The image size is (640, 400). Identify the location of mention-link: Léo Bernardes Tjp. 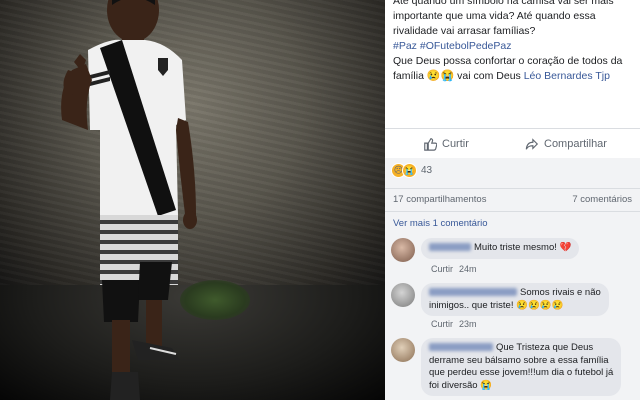
(567, 76).